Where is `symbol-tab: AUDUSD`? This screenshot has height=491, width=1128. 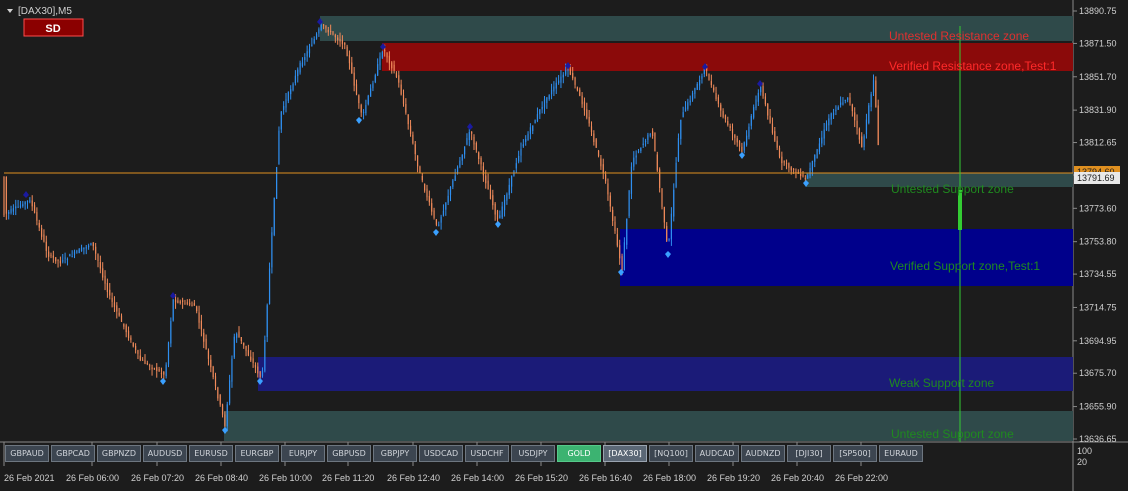 symbol-tab: AUDUSD is located at coordinates (165, 453).